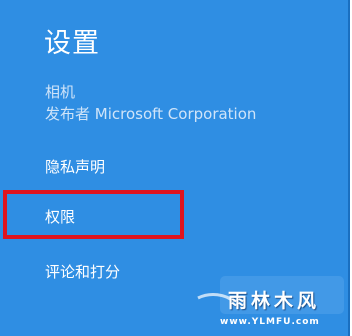 The height and width of the screenshot is (336, 352). I want to click on watermark-url: www.YLMFU.com, so click(270, 322).